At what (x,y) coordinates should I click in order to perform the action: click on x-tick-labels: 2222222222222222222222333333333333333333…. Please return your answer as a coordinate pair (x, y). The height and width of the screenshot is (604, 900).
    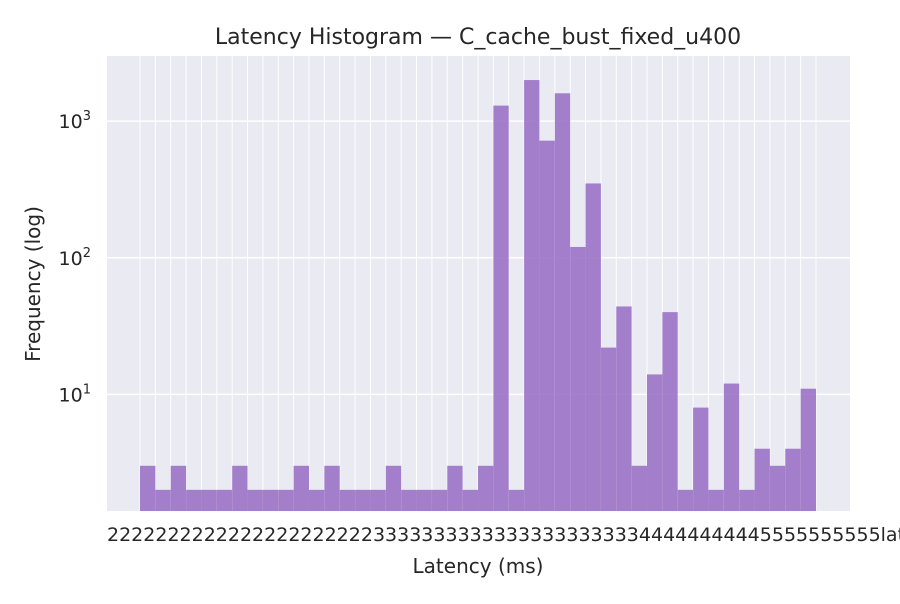
    Looking at the image, I should click on (503, 535).